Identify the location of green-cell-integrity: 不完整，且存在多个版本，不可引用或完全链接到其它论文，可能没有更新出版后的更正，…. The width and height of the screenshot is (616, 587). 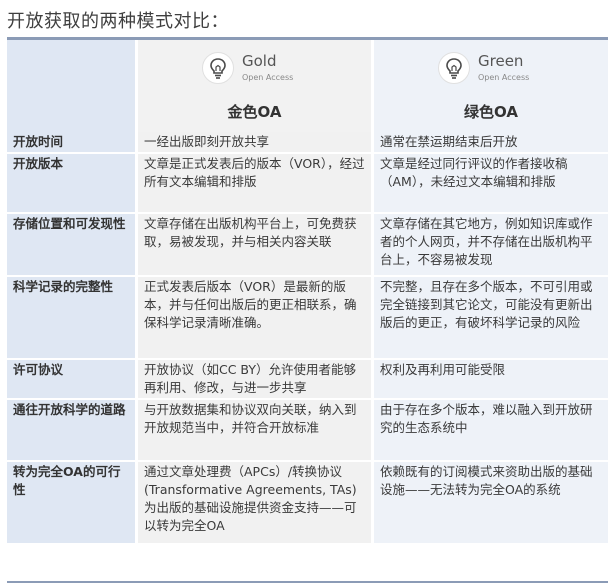
(489, 318).